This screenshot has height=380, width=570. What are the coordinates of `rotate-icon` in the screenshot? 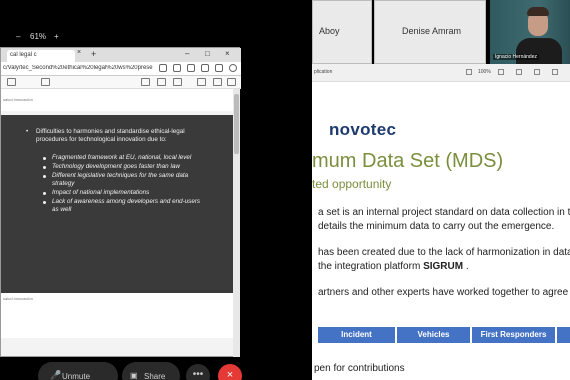 It's located at (537, 72).